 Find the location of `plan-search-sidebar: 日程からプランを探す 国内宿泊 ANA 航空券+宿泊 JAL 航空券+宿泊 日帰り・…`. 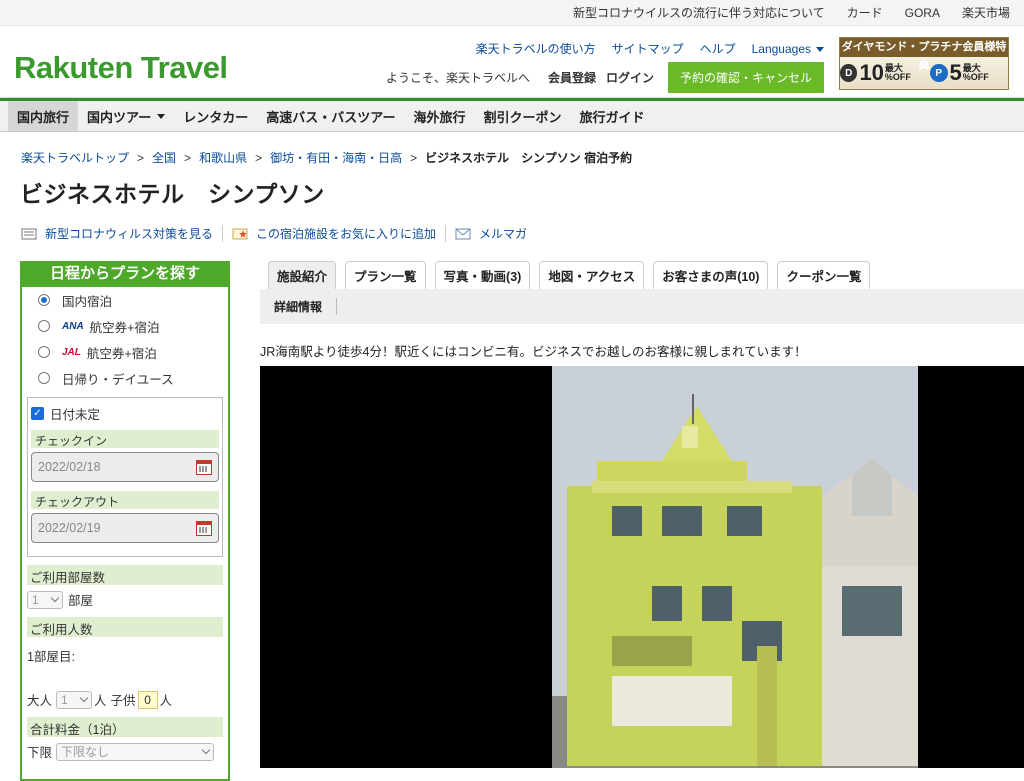

plan-search-sidebar: 日程からプランを探す 国内宿泊 ANA 航空券+宿泊 JAL 航空券+宿泊 日帰り・… is located at coordinates (125, 521).